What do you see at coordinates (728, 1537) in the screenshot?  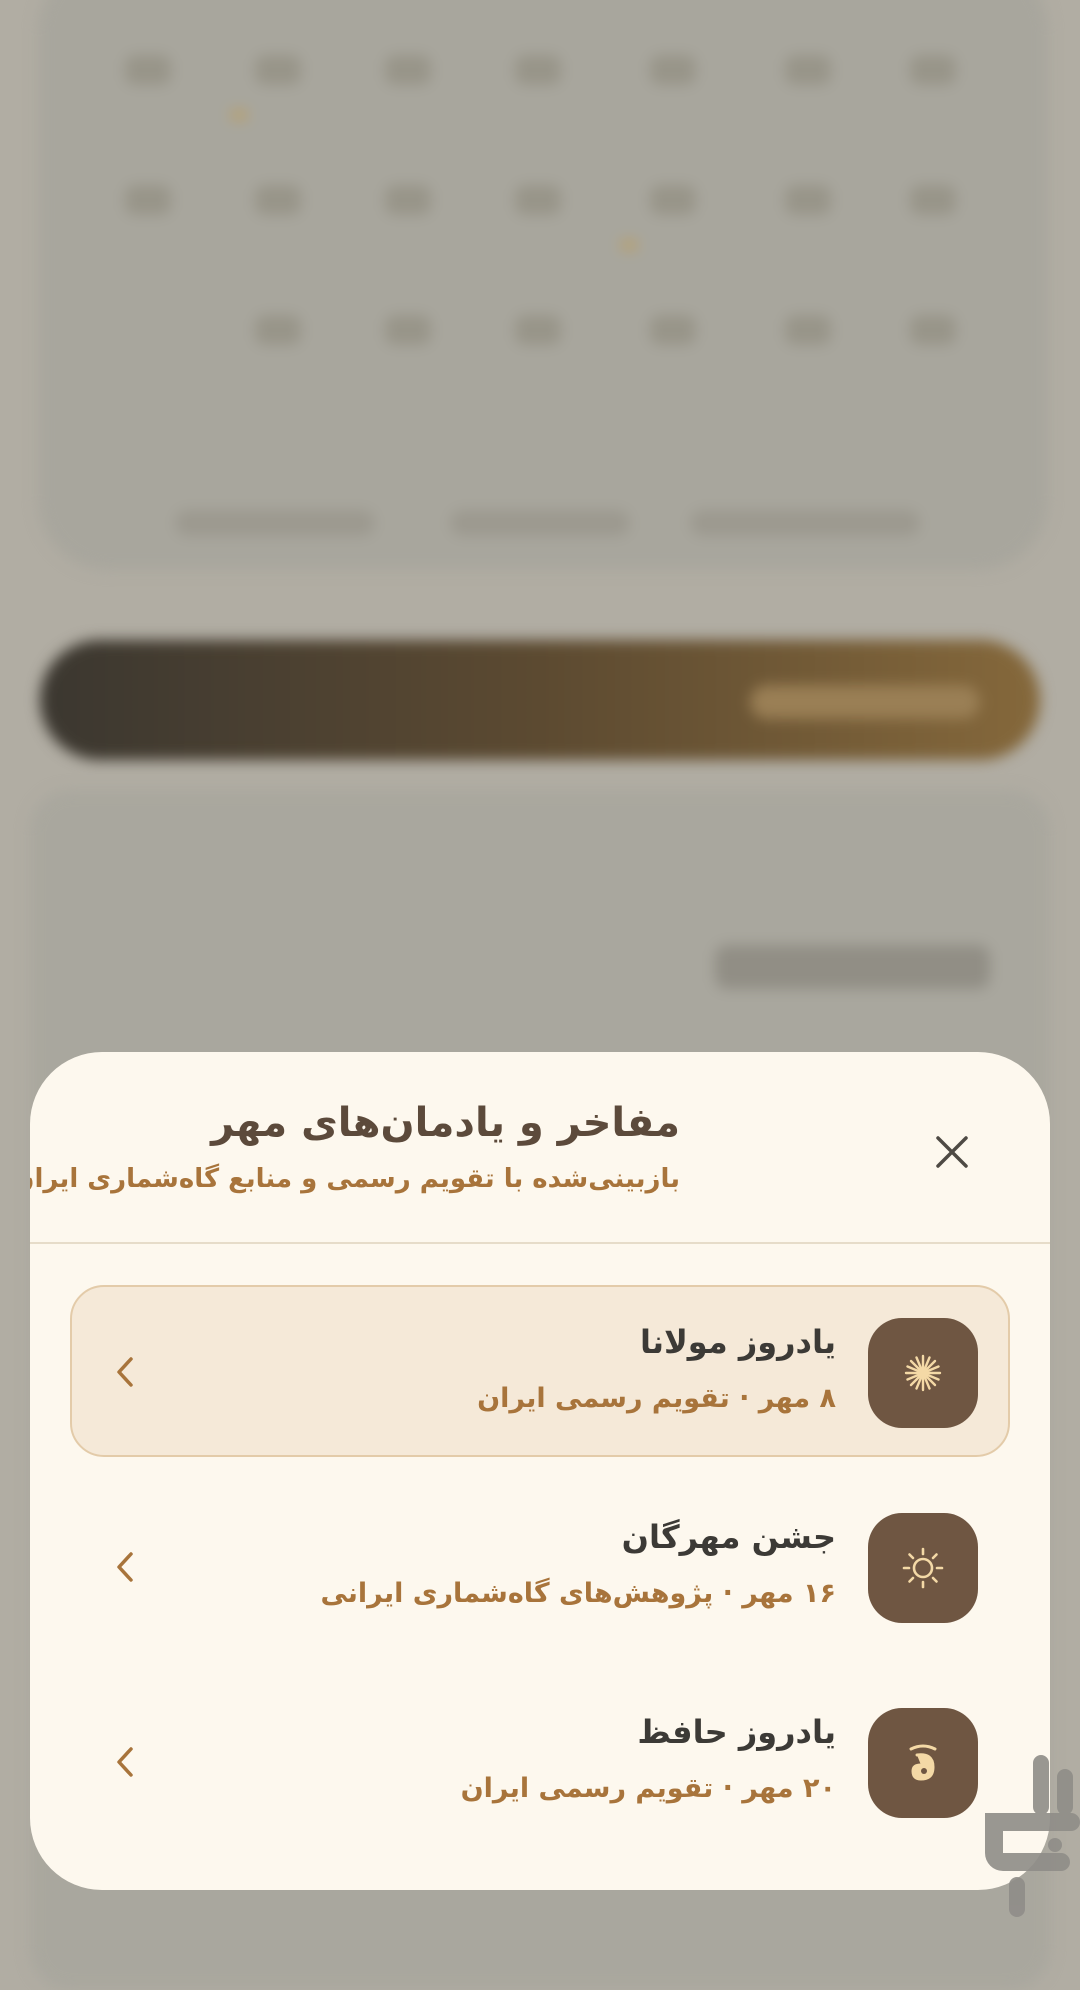 I see `item-title: جشن مهرگان` at bounding box center [728, 1537].